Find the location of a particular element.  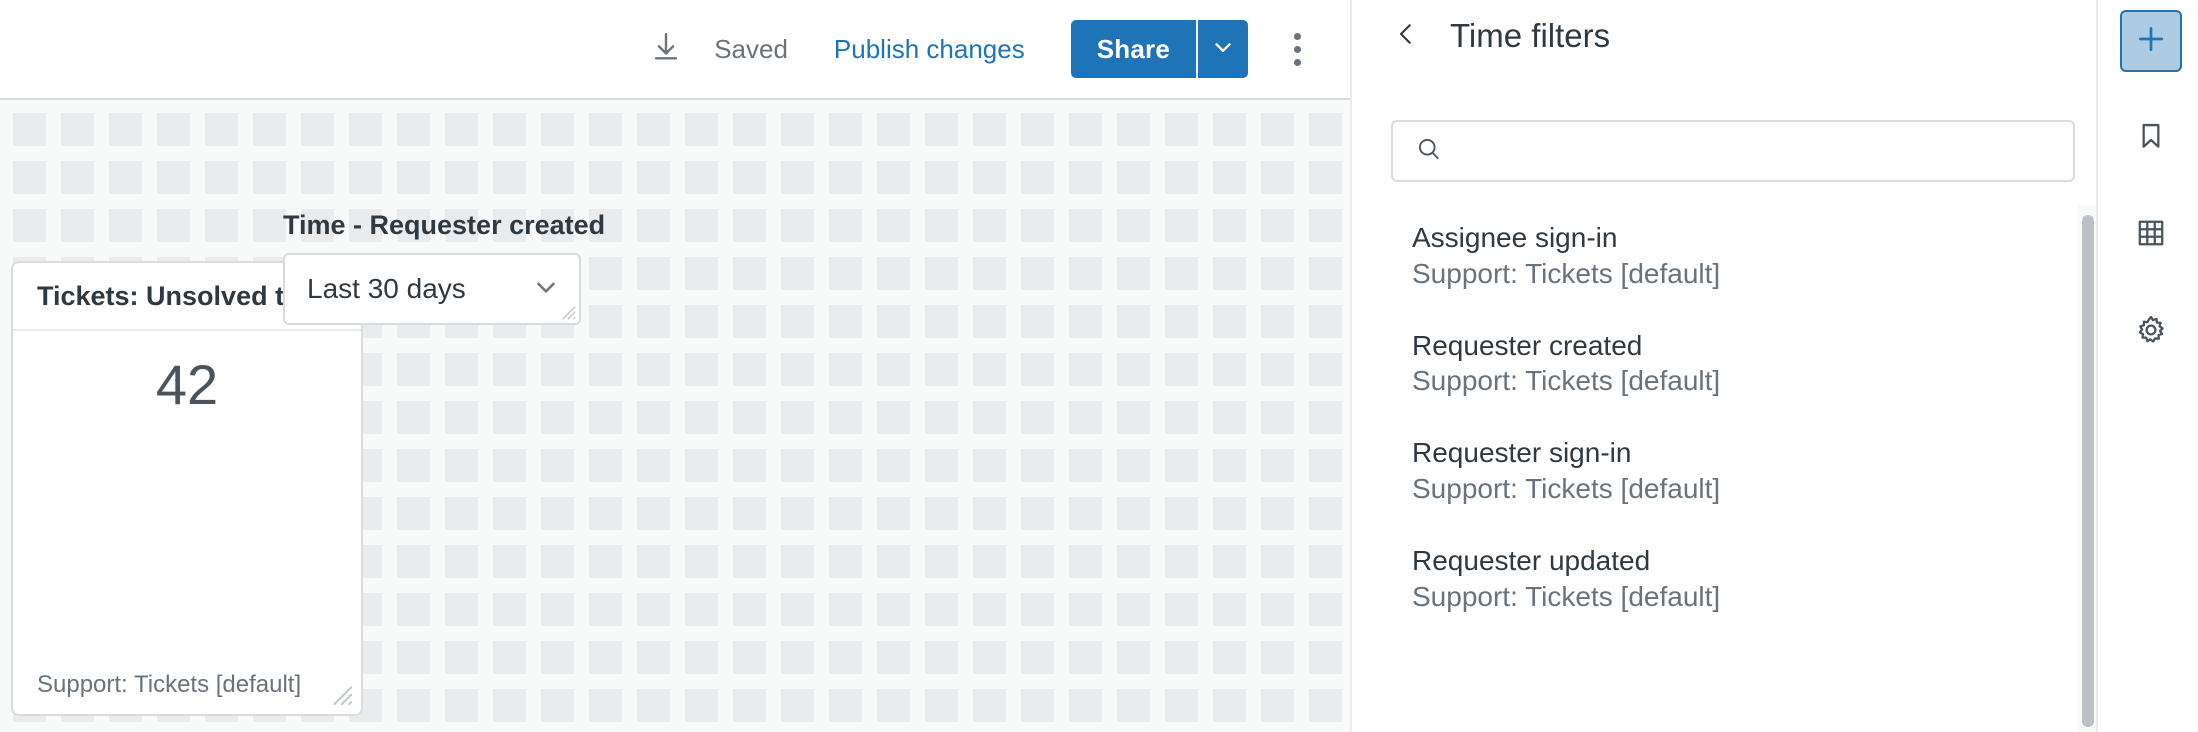

share-dropdown-button is located at coordinates (1222, 49).